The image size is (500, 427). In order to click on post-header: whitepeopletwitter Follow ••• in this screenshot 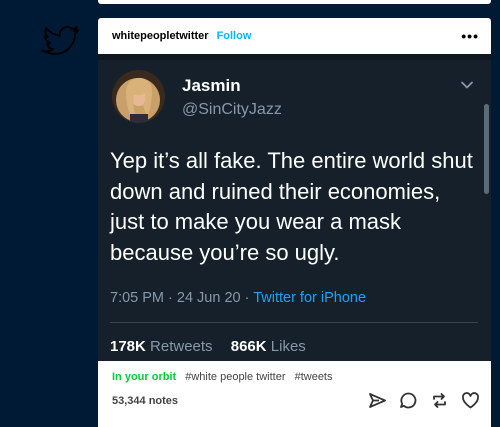, I will do `click(294, 36)`.